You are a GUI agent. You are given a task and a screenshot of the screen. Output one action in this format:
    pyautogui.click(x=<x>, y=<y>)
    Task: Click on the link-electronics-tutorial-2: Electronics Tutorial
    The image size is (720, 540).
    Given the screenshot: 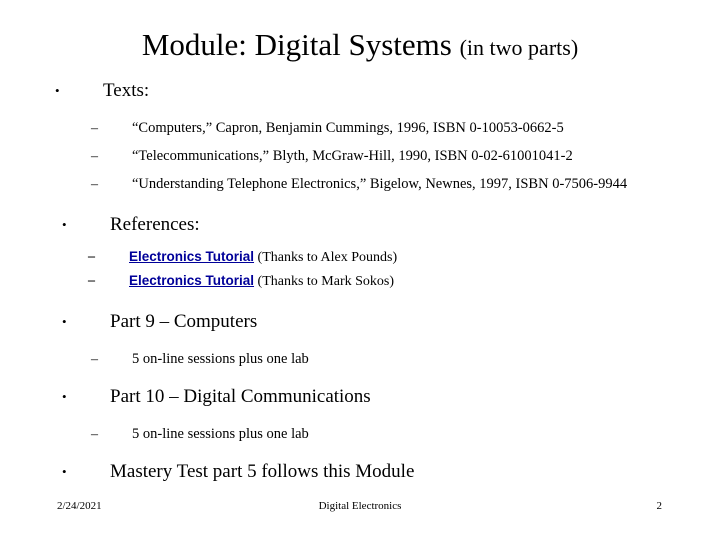 What is the action you would take?
    pyautogui.click(x=191, y=280)
    